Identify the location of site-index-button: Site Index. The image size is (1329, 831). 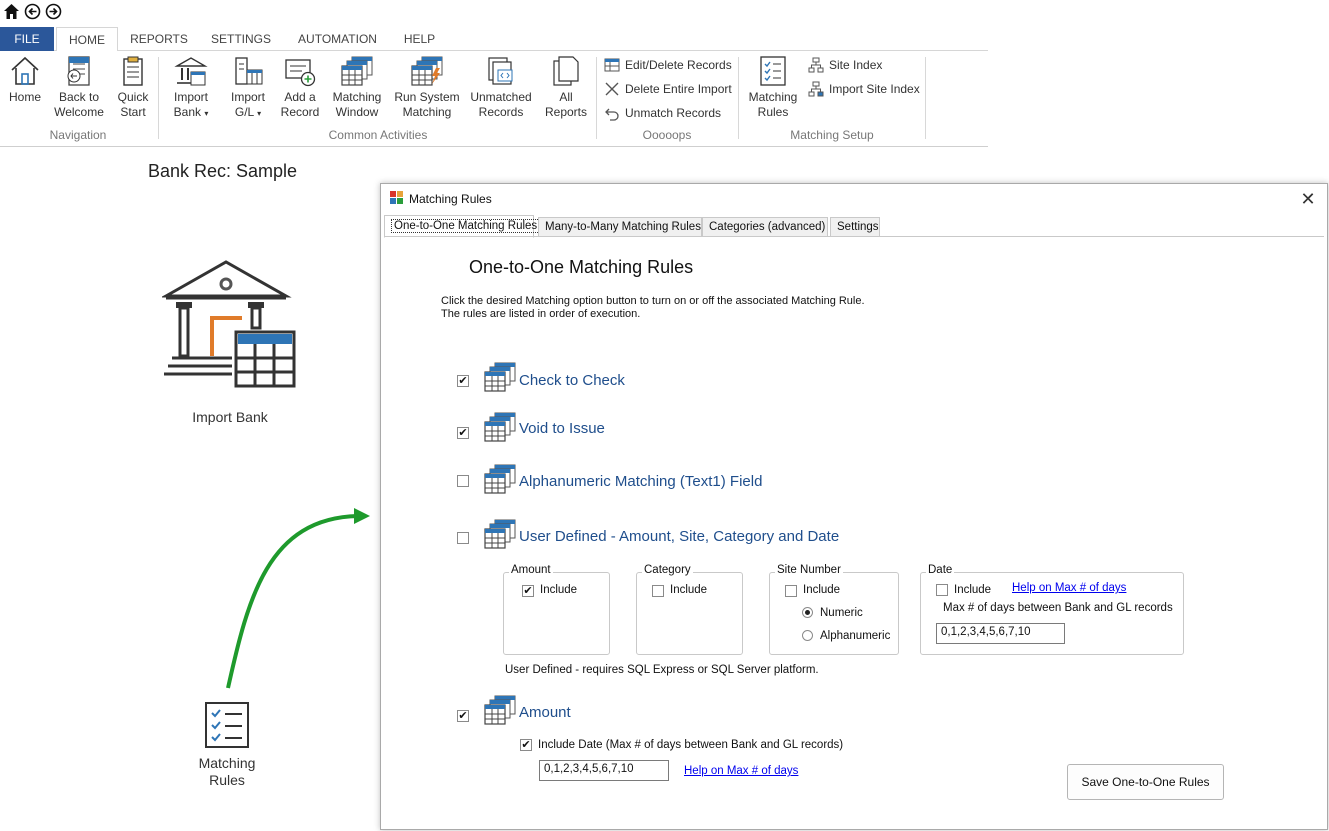
(845, 65).